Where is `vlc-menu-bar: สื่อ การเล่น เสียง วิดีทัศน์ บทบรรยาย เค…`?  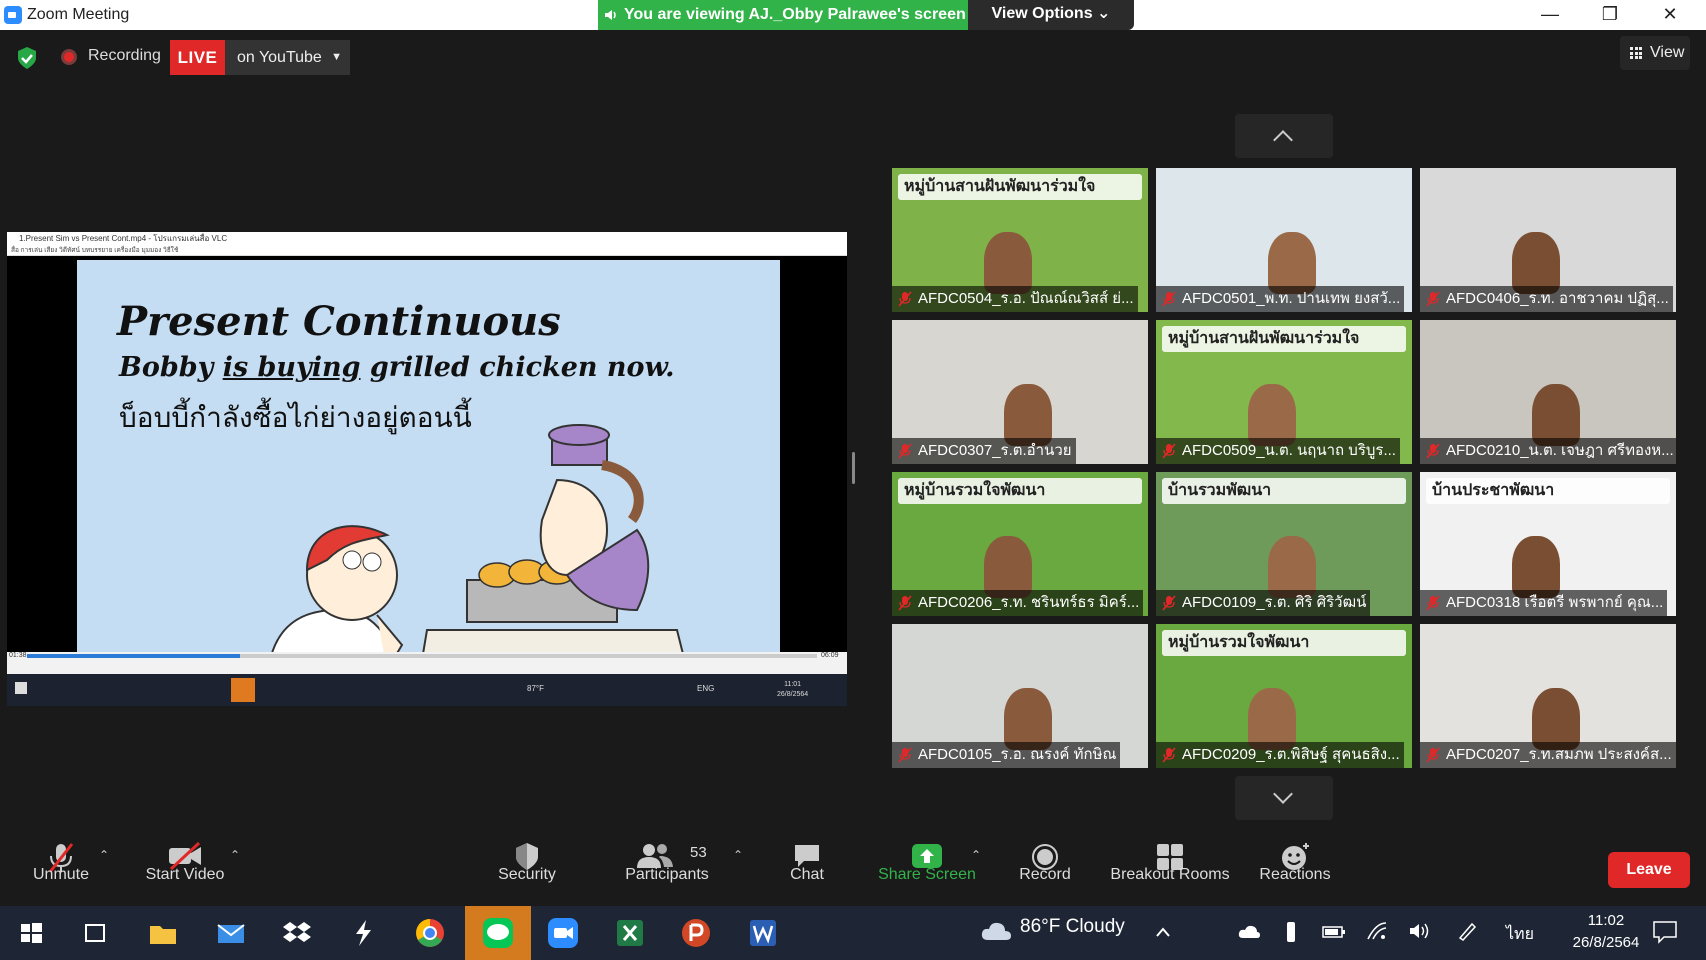
vlc-menu-bar: สื่อ การเล่น เสียง วิดีทัศน์ บทบรรยาย เค… is located at coordinates (427, 251).